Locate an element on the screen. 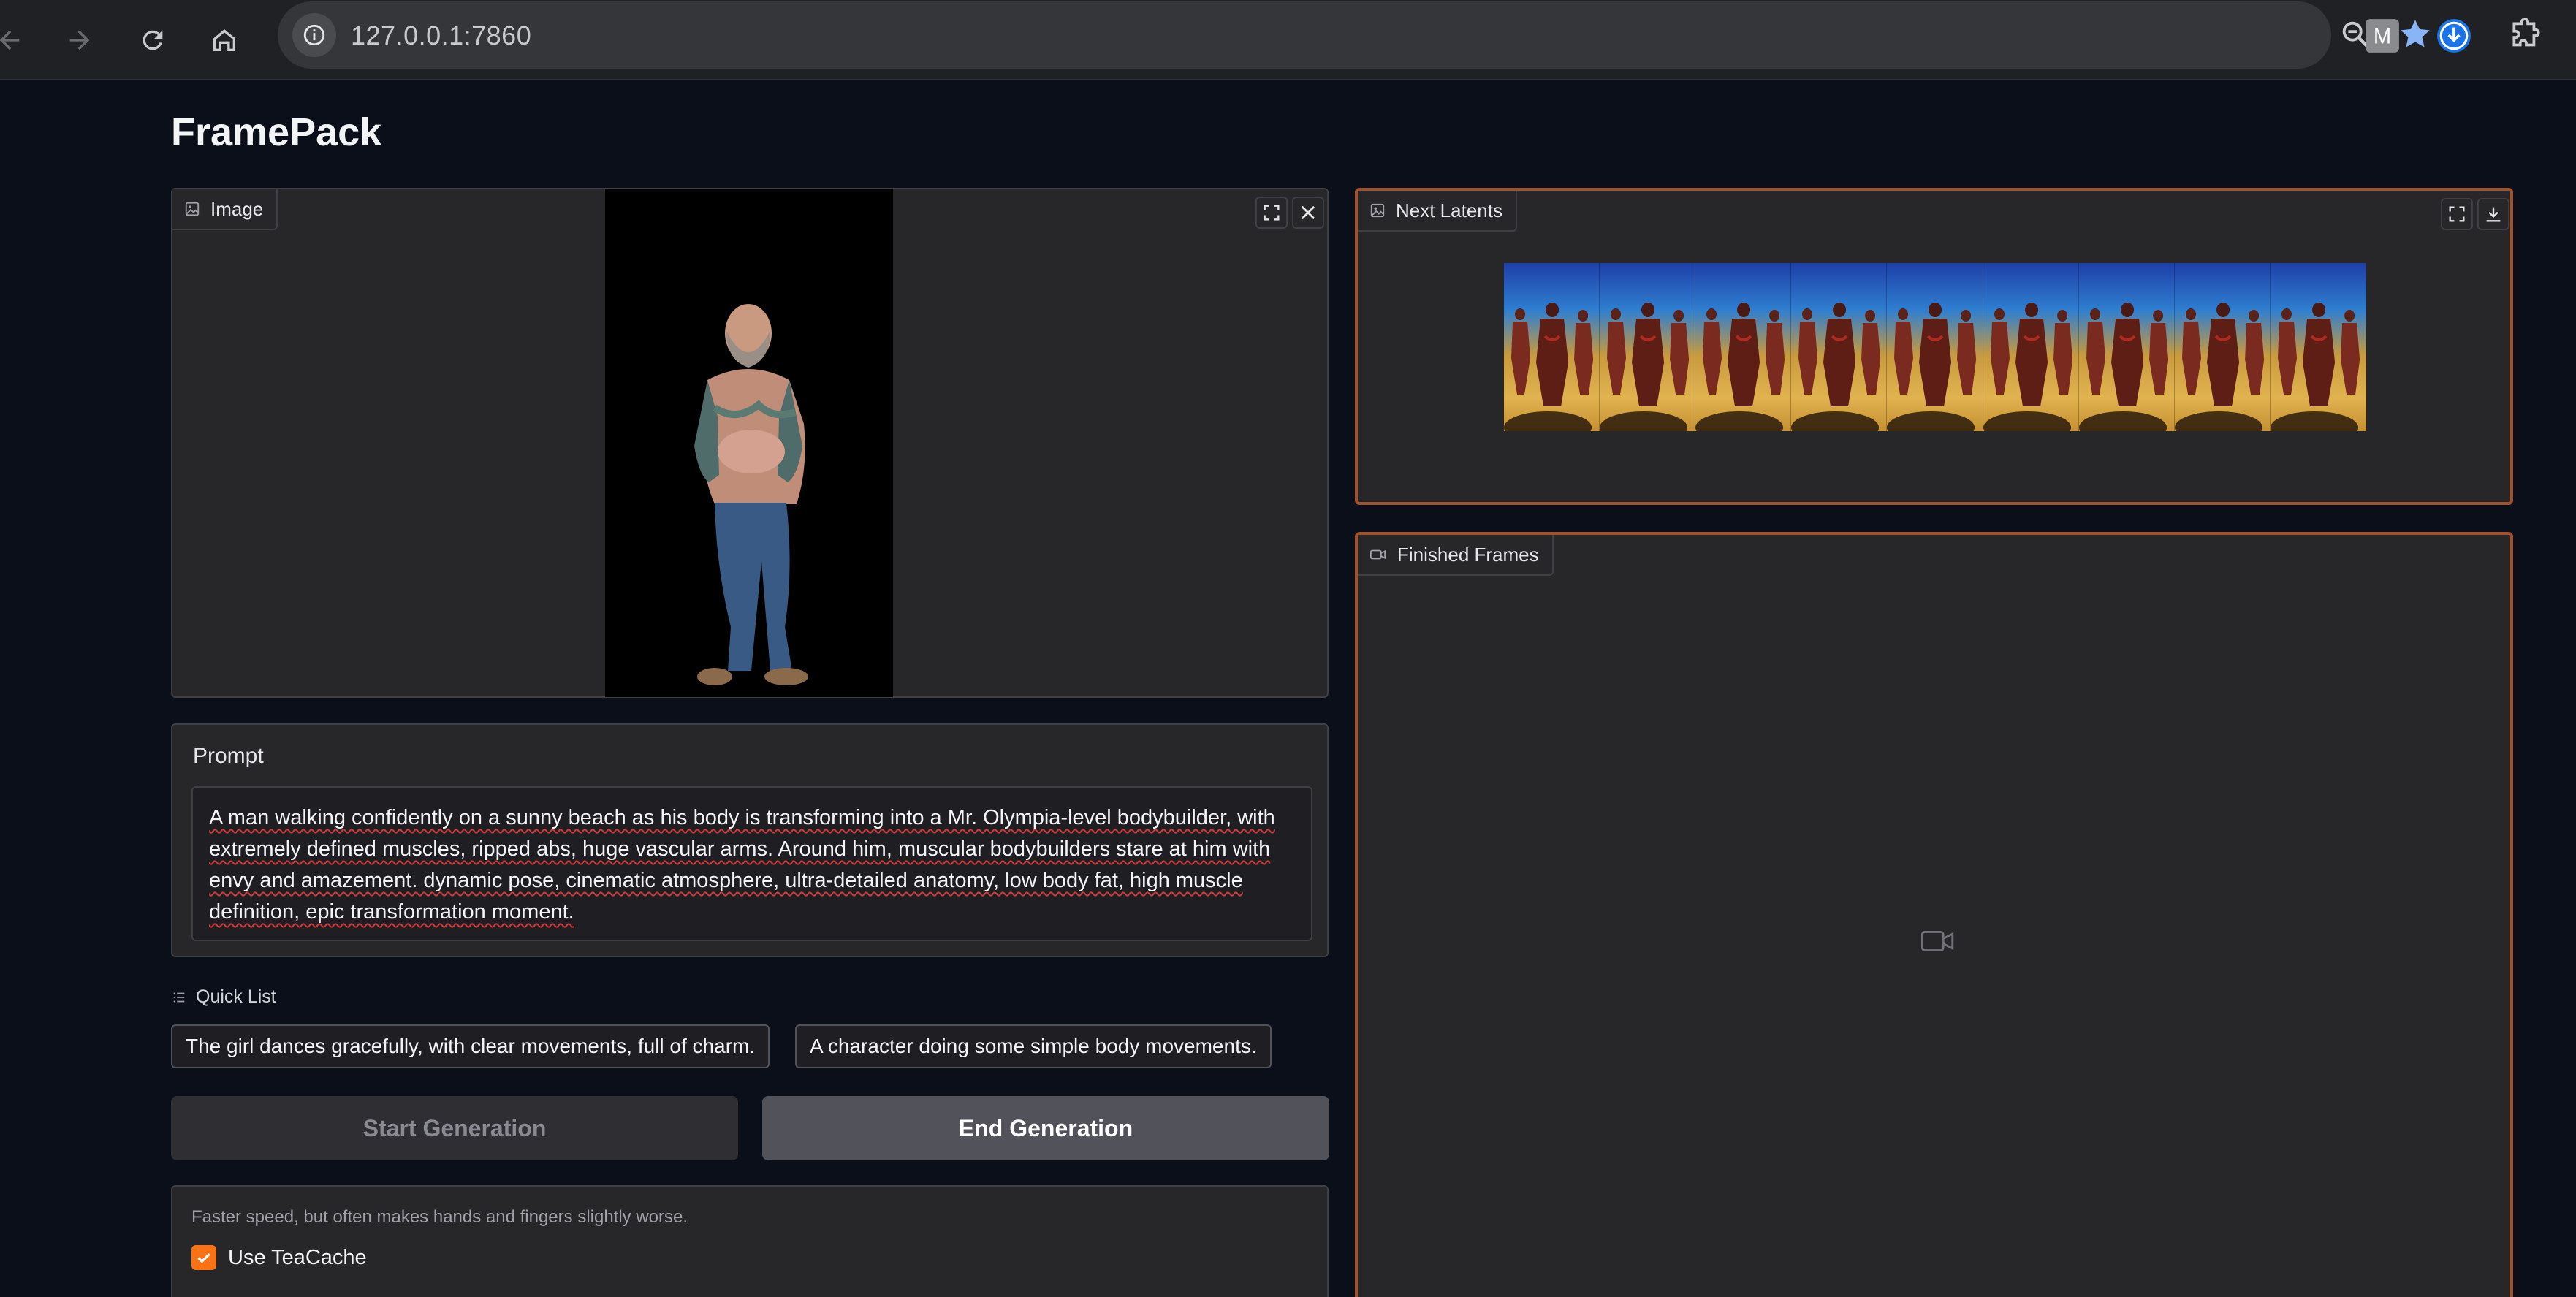 The height and width of the screenshot is (1297, 2576). latents-fullscreen-button is located at coordinates (2457, 214).